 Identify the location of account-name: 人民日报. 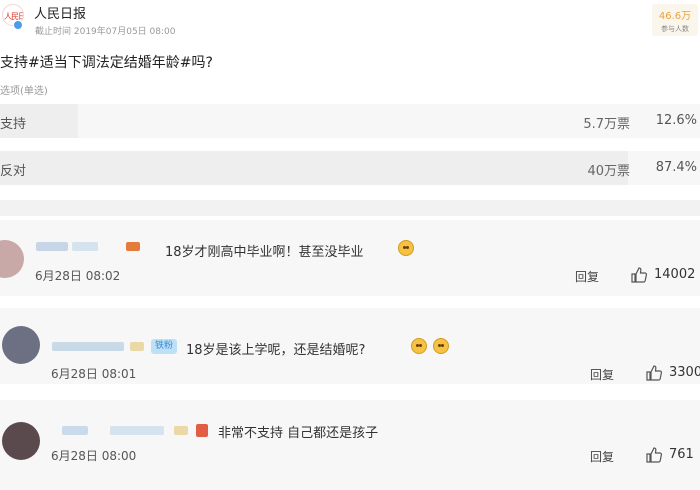
(60, 12).